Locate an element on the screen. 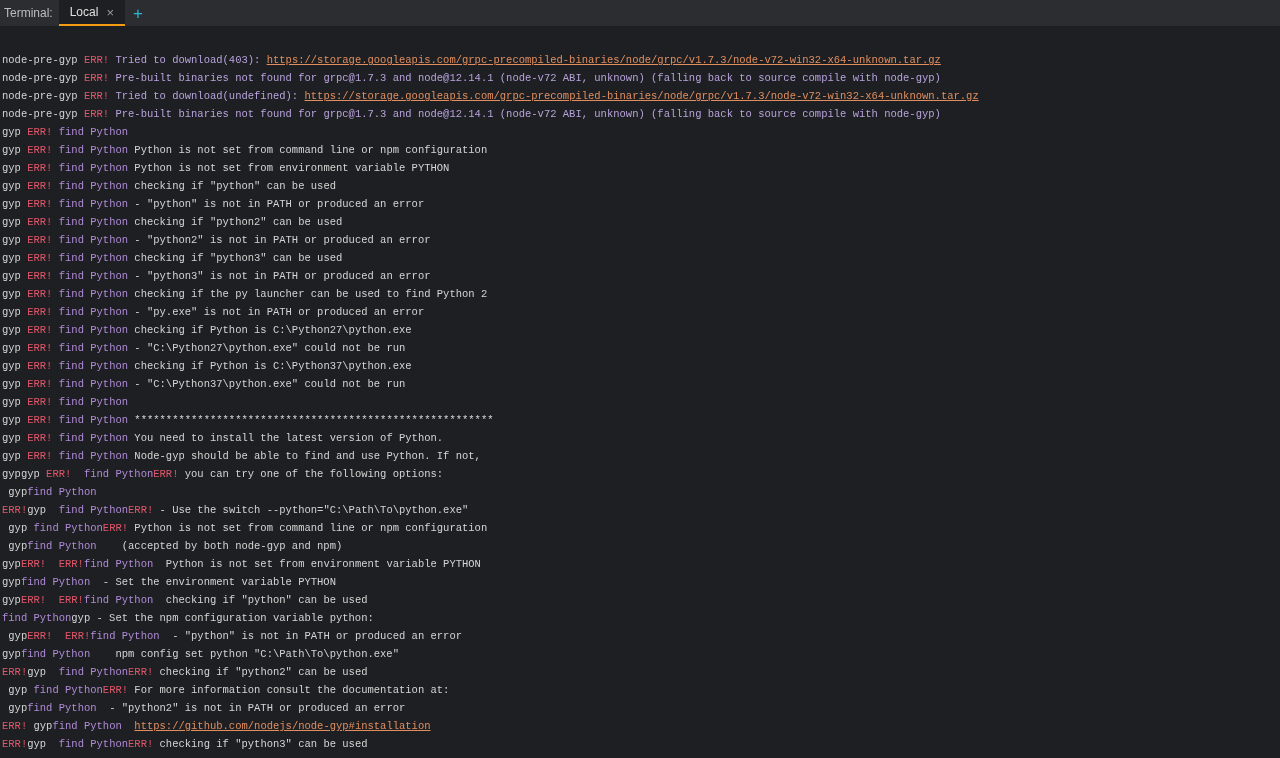 The height and width of the screenshot is (758, 1280). terminal-line: ERR!gyp find PythonERR! - Use the switch --python="C:\Path\To\python.exe" is located at coordinates (235, 510).